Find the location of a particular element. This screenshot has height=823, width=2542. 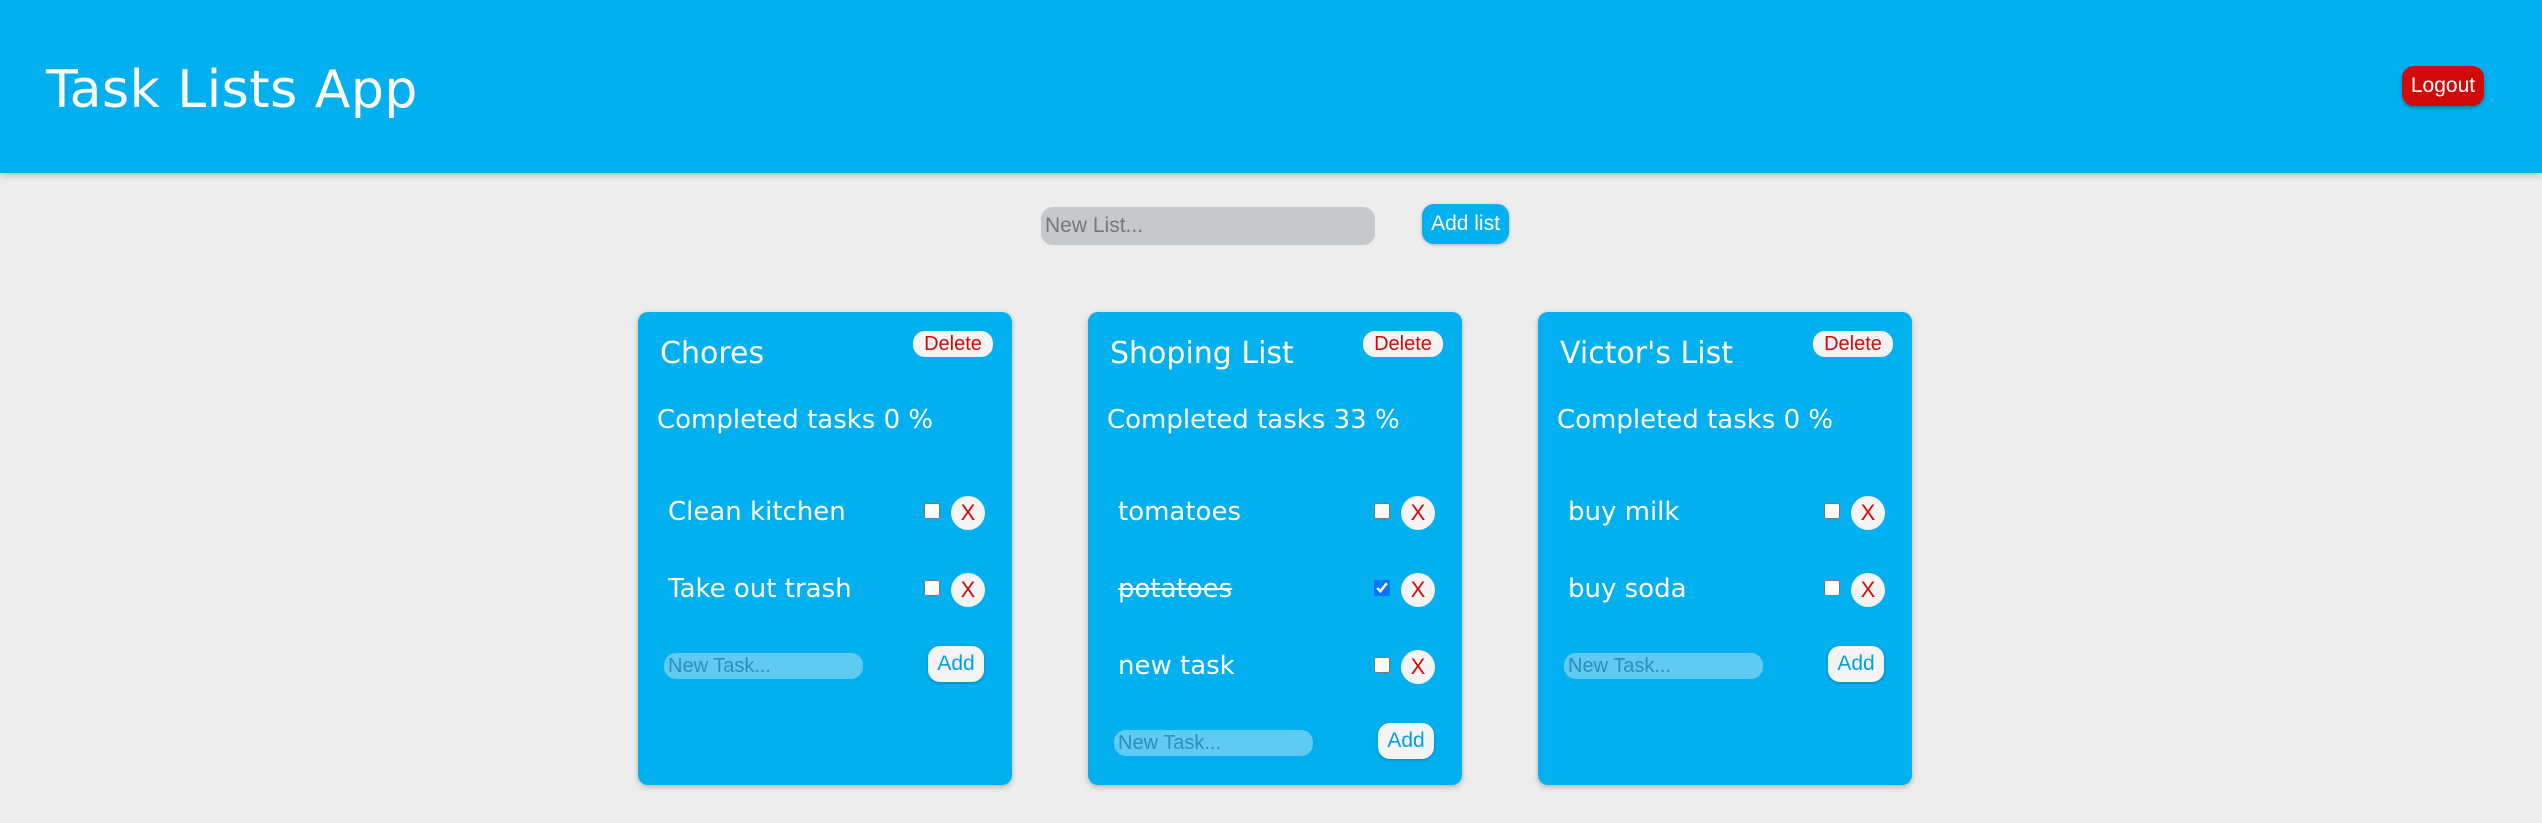

task-item: Take out trash X is located at coordinates (825, 589).